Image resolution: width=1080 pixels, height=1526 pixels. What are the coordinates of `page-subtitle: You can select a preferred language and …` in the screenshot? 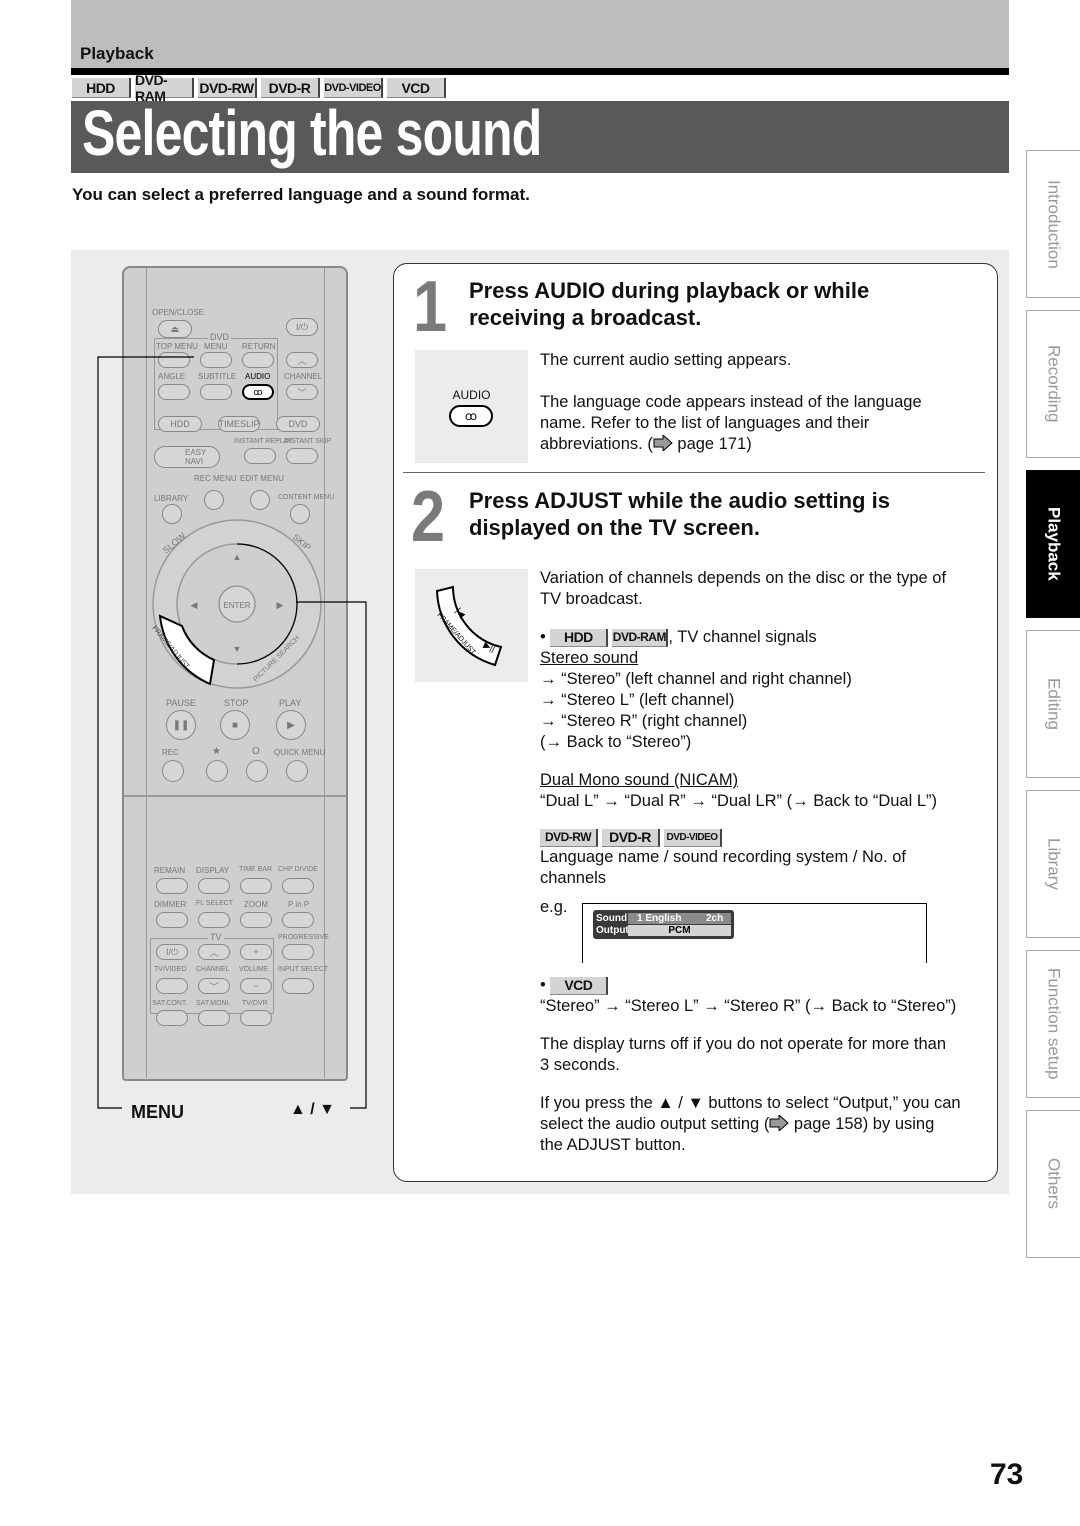 It's located at (301, 194).